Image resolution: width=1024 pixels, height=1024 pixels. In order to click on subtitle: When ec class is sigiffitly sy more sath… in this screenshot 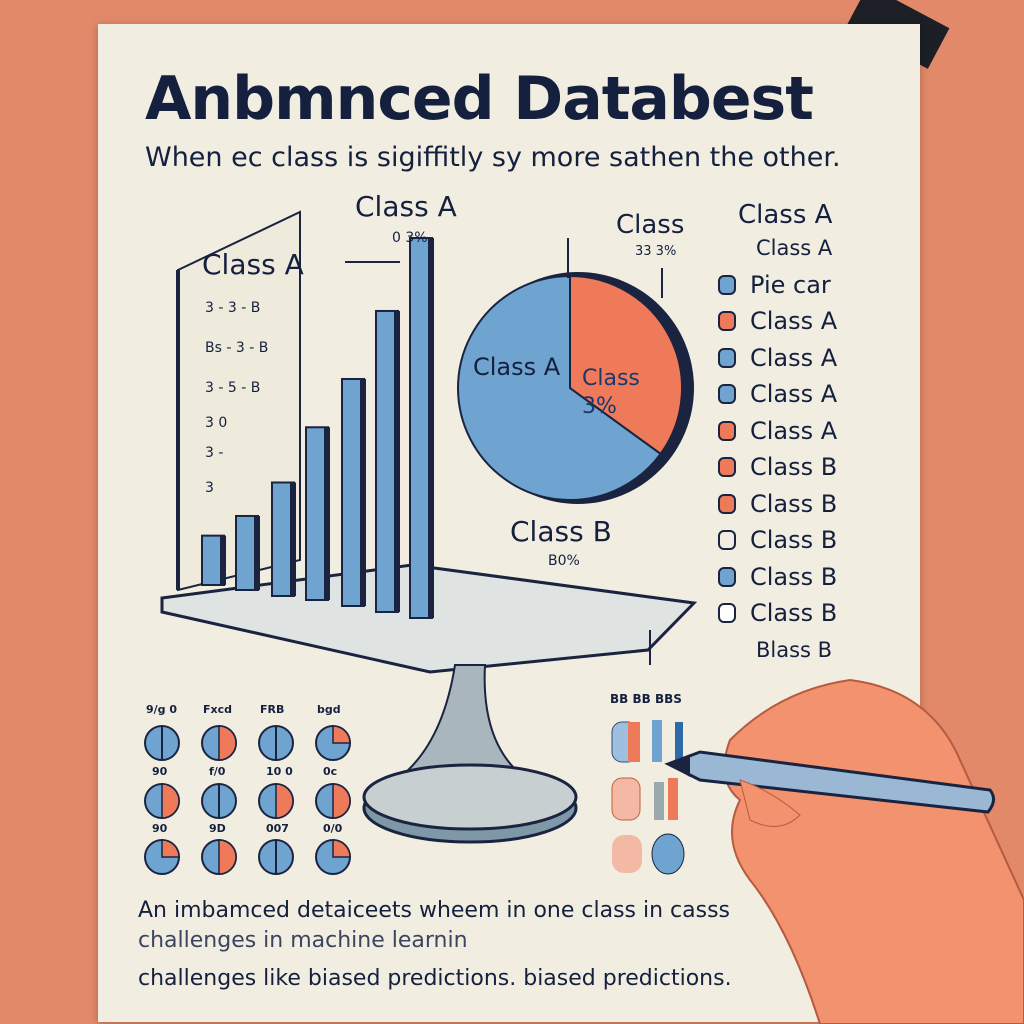, I will do `click(493, 157)`.